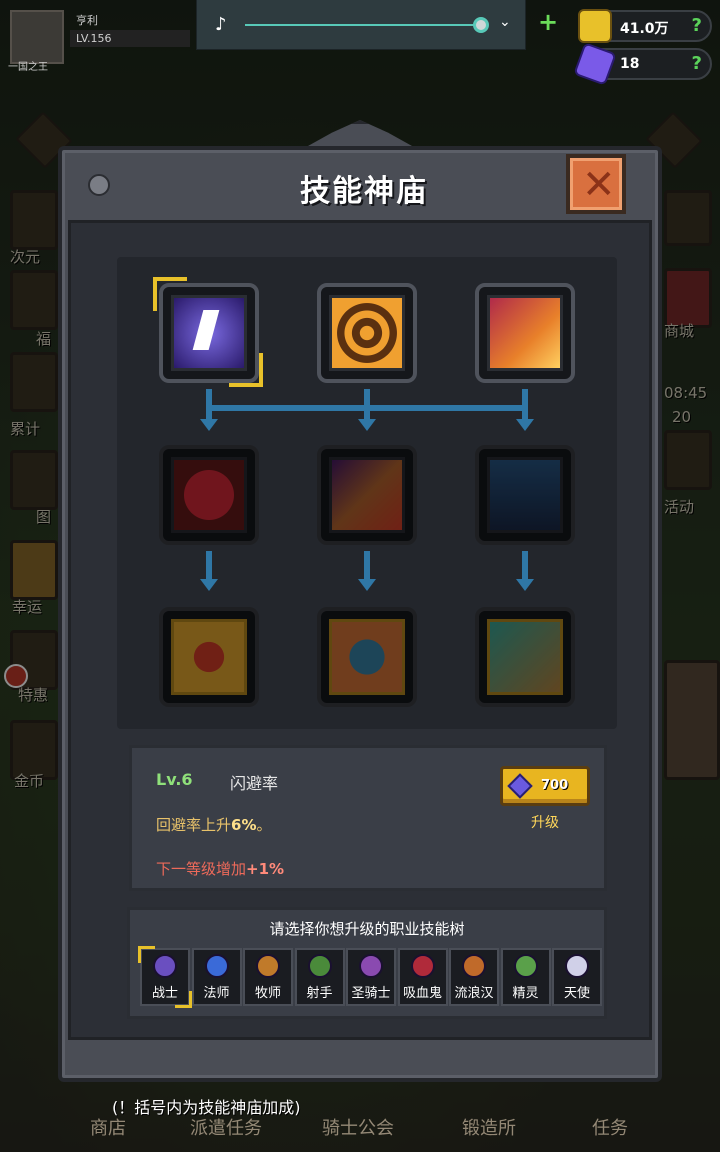  What do you see at coordinates (368, 818) in the screenshot?
I see `skill-info-panel: Lv.6 闪避率 回避率上升6%。 下一等级增加+1% 700 升级` at bounding box center [368, 818].